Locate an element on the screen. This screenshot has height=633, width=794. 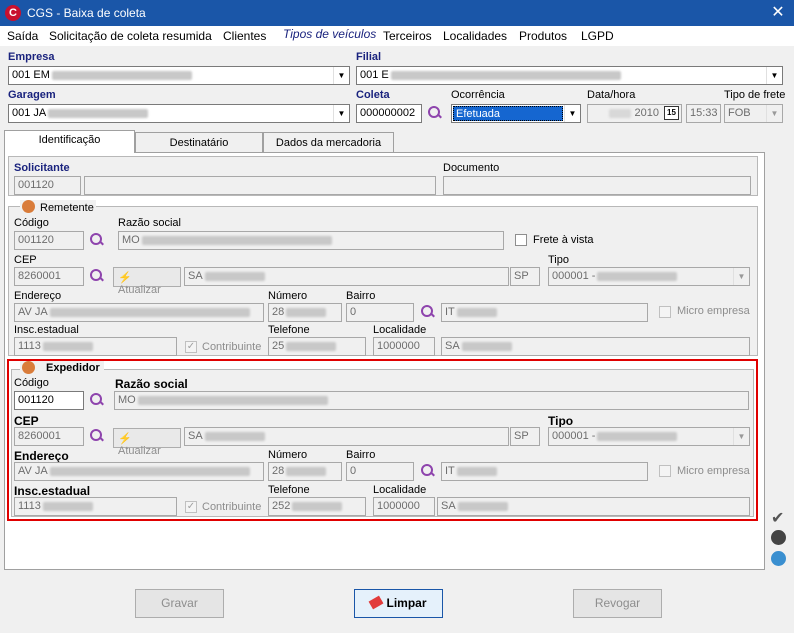
globe-icon is located at coordinates (778, 558).